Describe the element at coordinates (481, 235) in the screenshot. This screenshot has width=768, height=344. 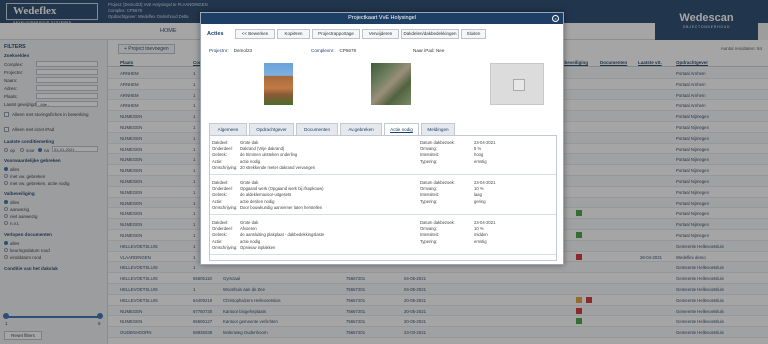
I see `entry-value: midden` at that location.